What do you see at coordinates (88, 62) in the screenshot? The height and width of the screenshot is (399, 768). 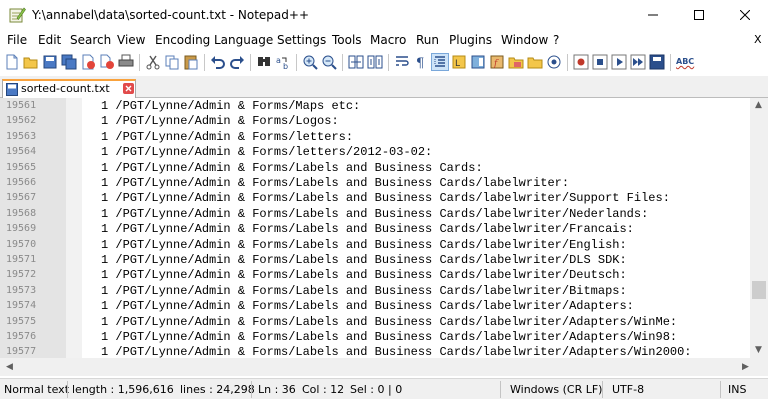 I see `close-file-icon` at bounding box center [88, 62].